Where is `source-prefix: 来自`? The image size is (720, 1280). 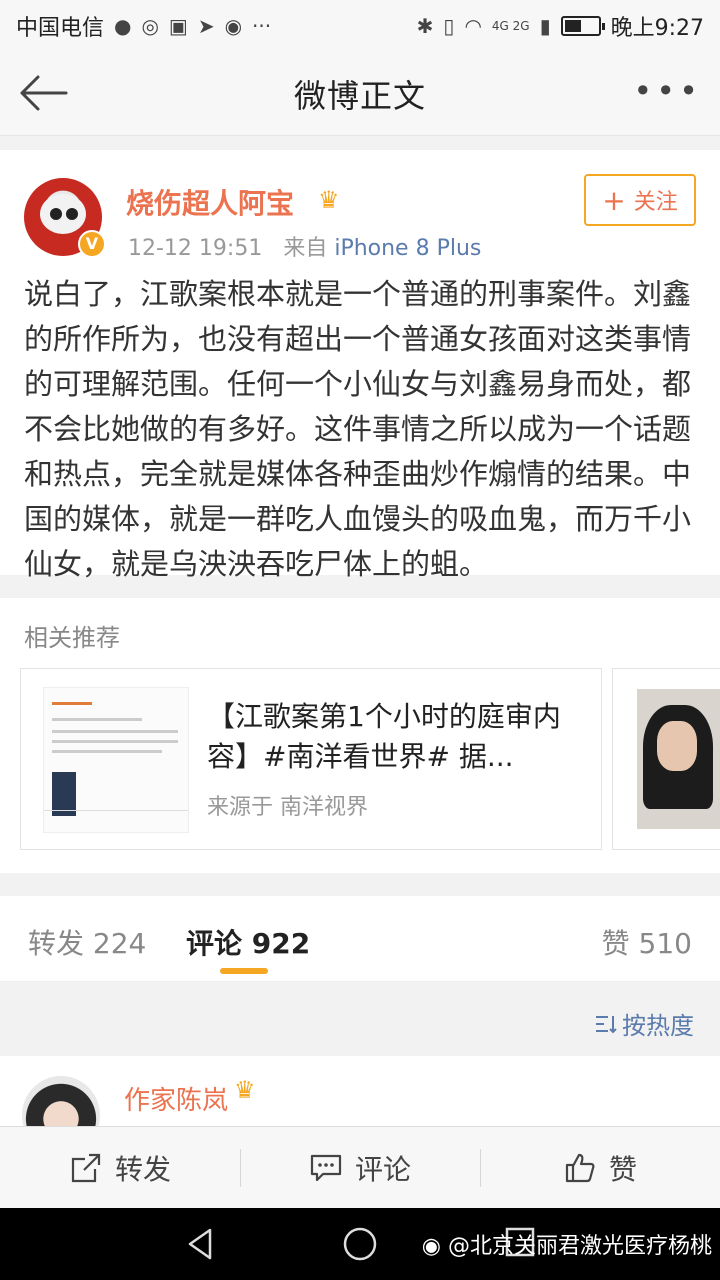 source-prefix: 来自 is located at coordinates (305, 248).